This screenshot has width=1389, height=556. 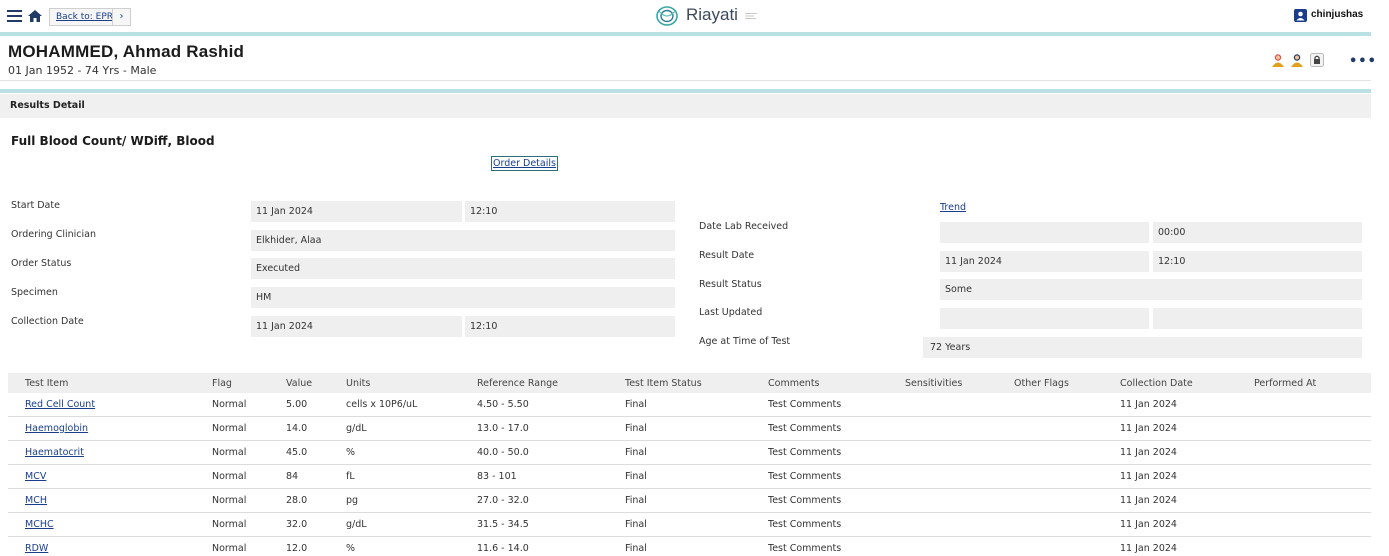 I want to click on col-flag: Flag, so click(x=222, y=383).